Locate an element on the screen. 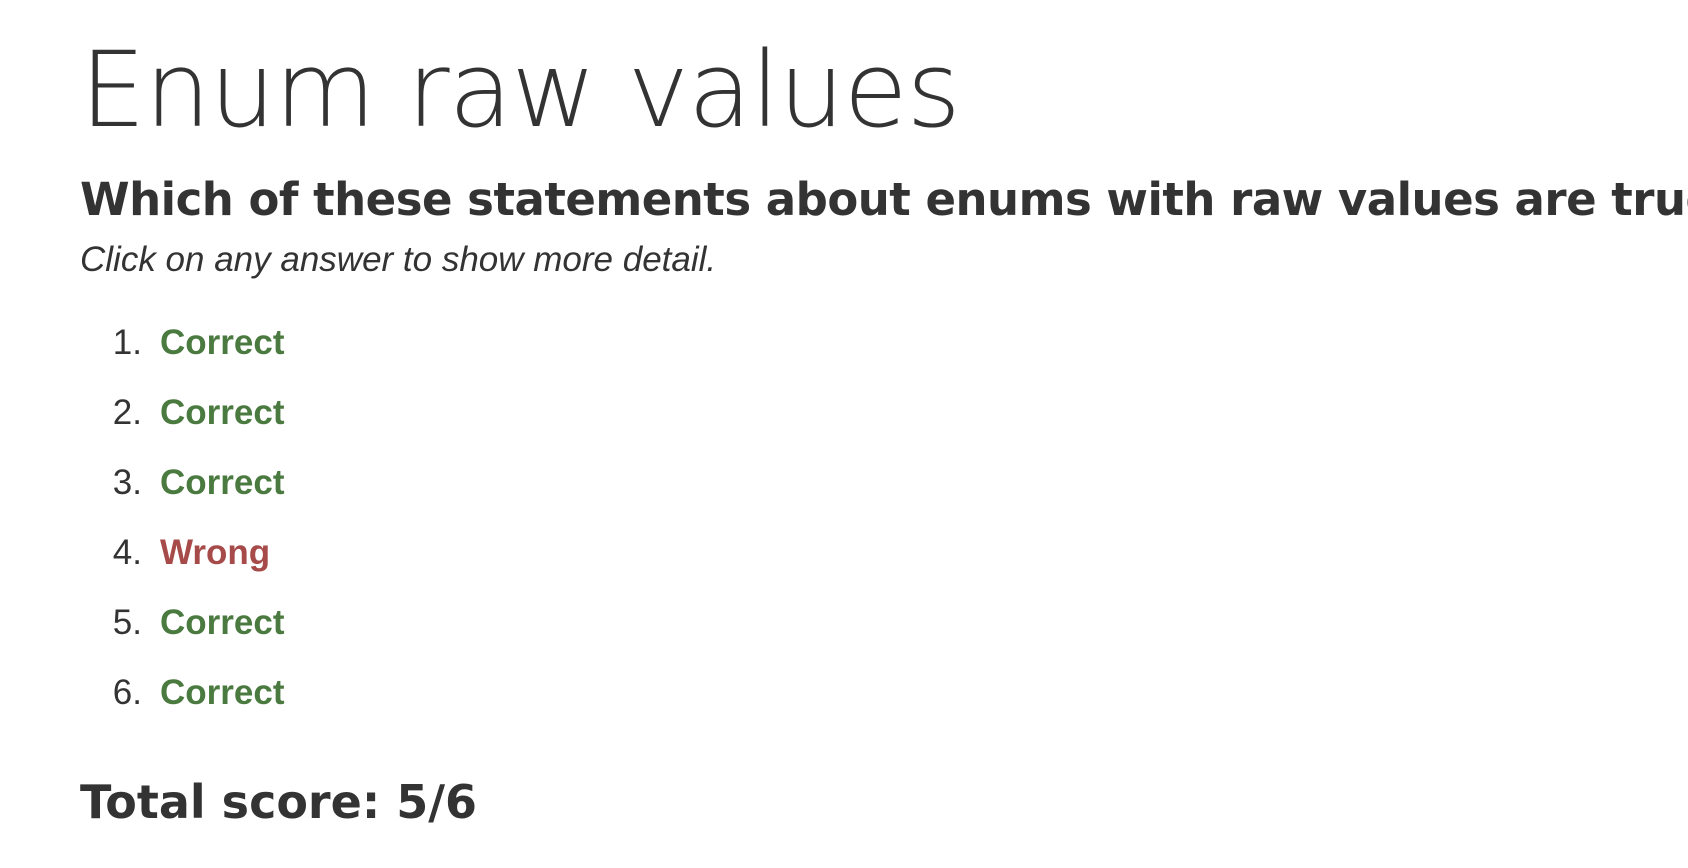 This screenshot has height=868, width=1688. answer-item: 1. Correct is located at coordinates (182, 343).